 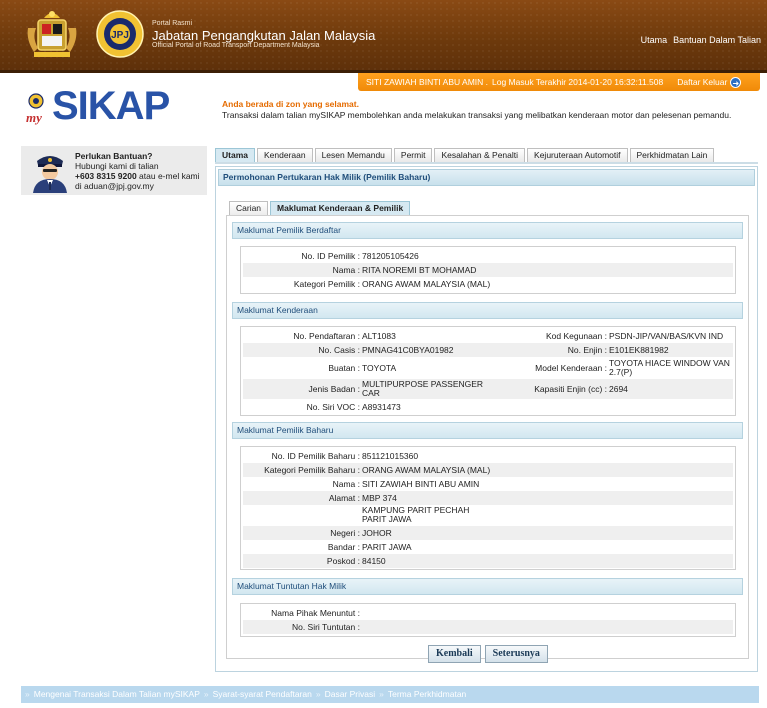 What do you see at coordinates (325, 627) in the screenshot?
I see `field-label: No. Siri Tuntutan :` at bounding box center [325, 627].